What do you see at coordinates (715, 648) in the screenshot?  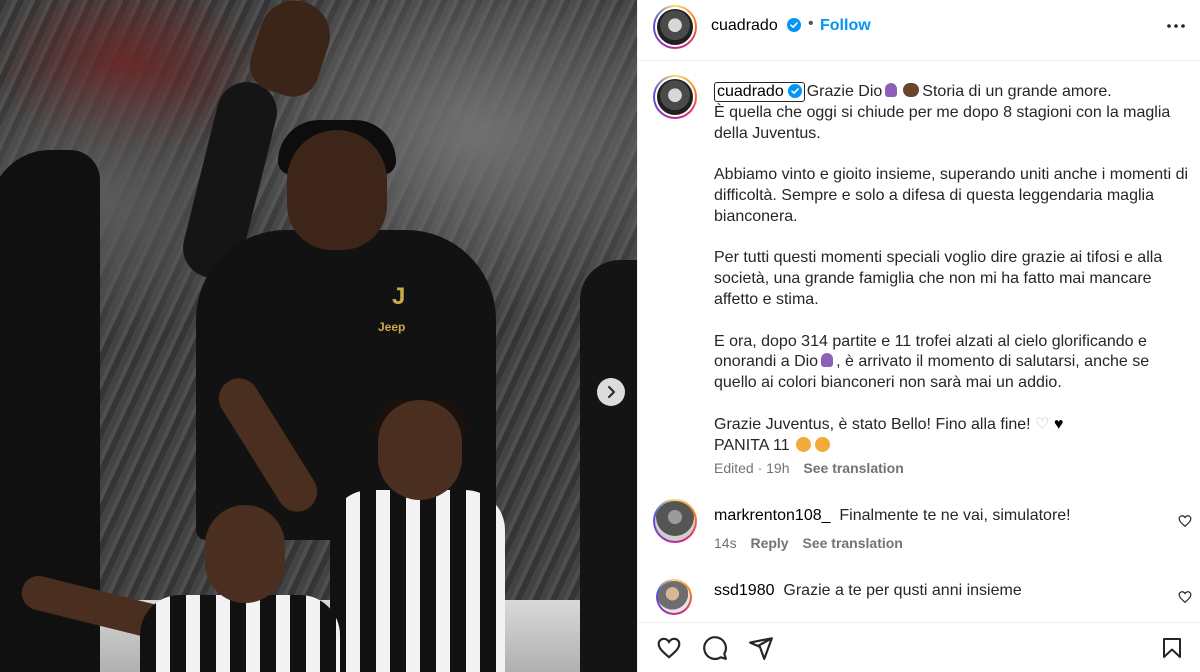 I see `comment-icon` at bounding box center [715, 648].